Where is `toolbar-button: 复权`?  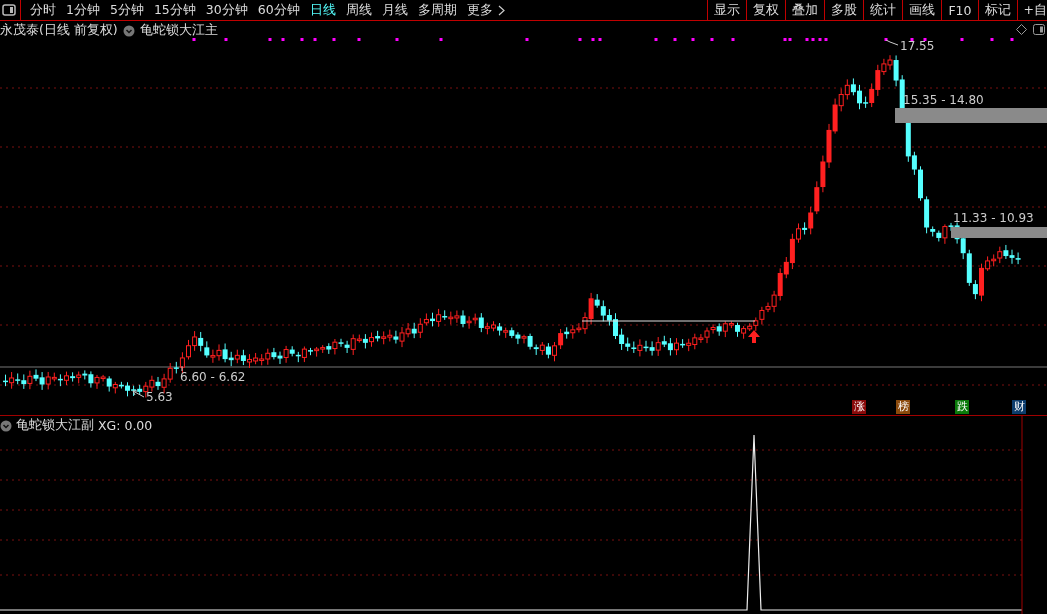
toolbar-button: 复权 is located at coordinates (766, 10).